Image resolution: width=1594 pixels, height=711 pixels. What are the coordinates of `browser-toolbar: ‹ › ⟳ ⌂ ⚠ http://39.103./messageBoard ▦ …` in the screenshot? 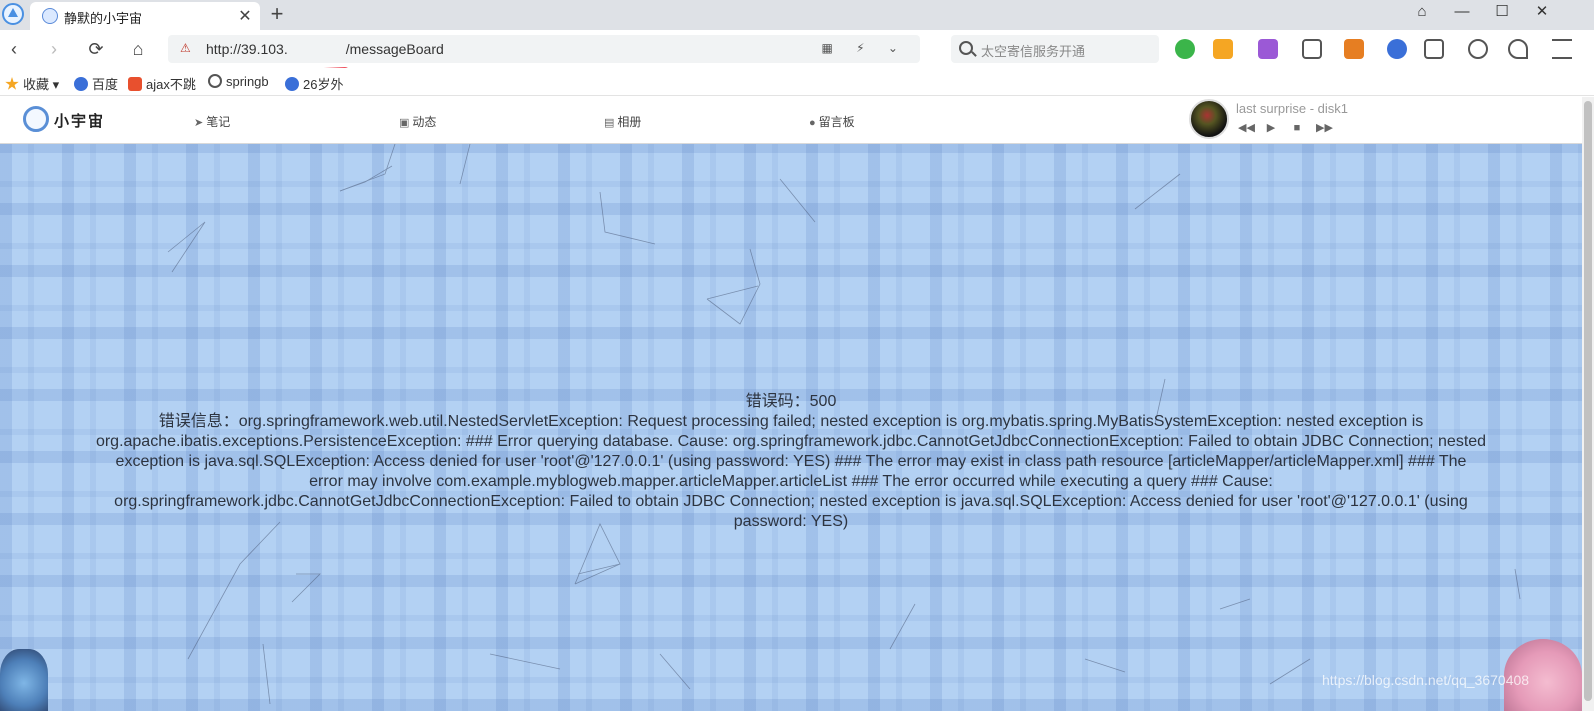 It's located at (797, 58).